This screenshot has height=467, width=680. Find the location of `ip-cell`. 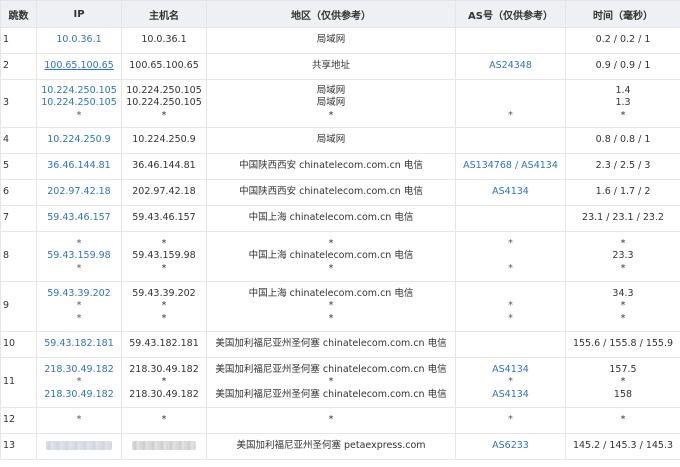

ip-cell is located at coordinates (79, 446).